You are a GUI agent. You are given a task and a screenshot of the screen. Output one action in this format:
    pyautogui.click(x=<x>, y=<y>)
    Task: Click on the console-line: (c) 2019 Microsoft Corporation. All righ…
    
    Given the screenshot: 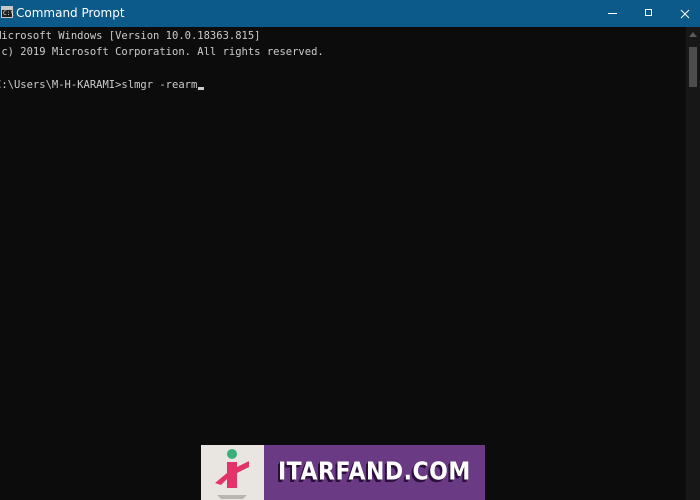 What is the action you would take?
    pyautogui.click(x=162, y=52)
    